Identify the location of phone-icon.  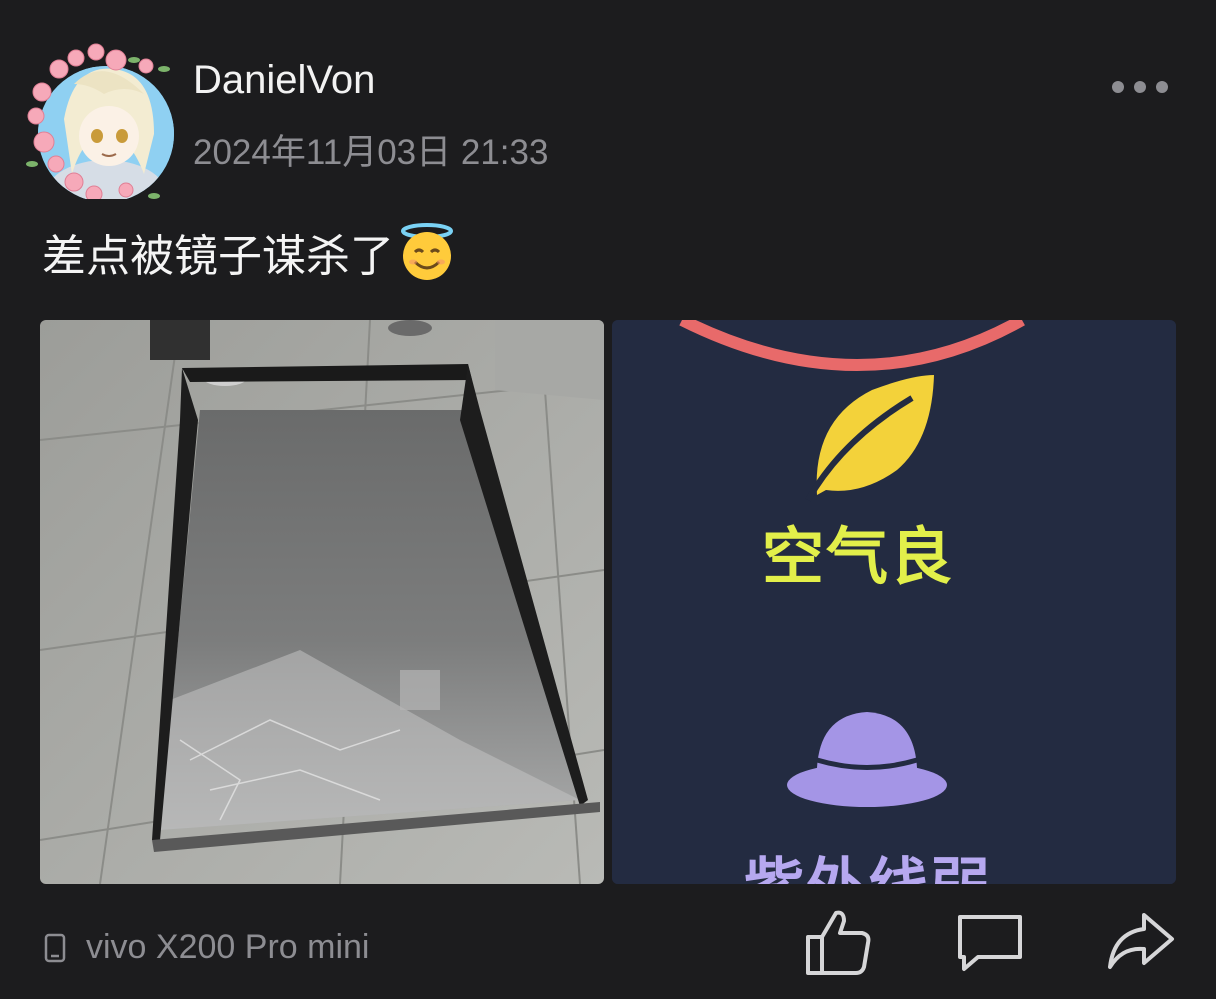
(55, 947).